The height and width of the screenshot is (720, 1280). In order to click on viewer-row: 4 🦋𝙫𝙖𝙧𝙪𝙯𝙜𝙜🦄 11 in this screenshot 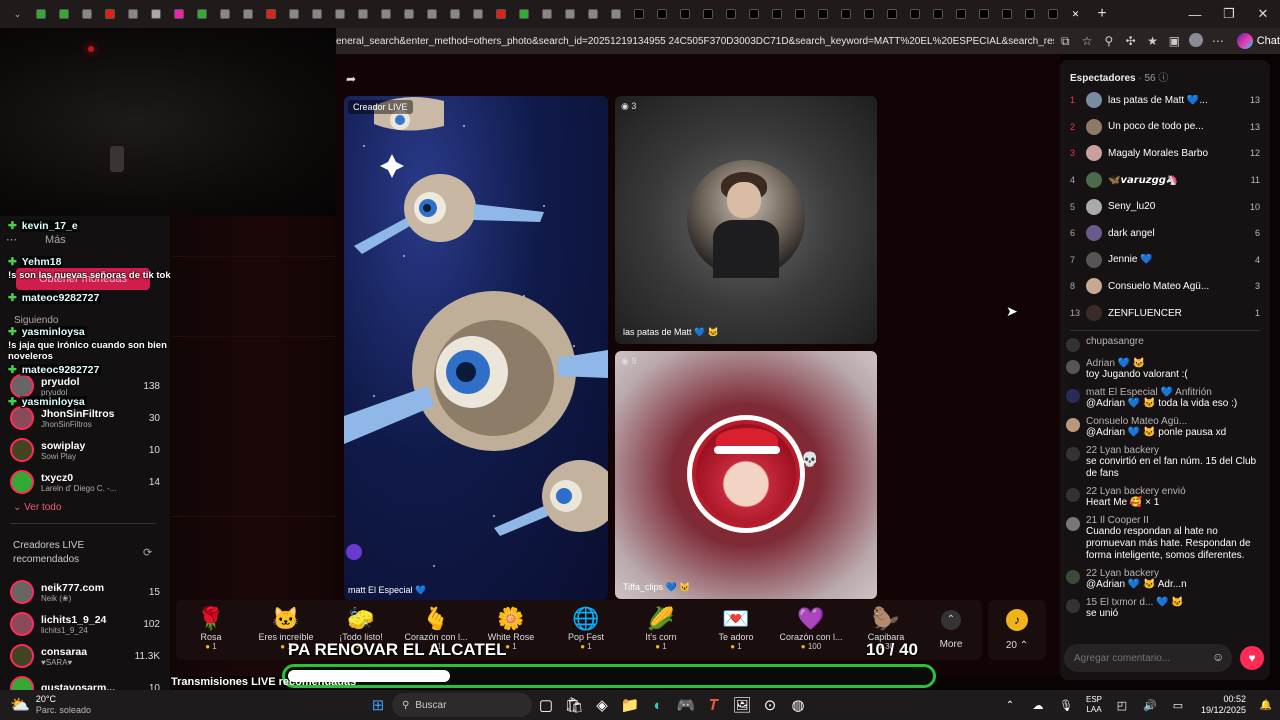, I will do `click(1165, 180)`.